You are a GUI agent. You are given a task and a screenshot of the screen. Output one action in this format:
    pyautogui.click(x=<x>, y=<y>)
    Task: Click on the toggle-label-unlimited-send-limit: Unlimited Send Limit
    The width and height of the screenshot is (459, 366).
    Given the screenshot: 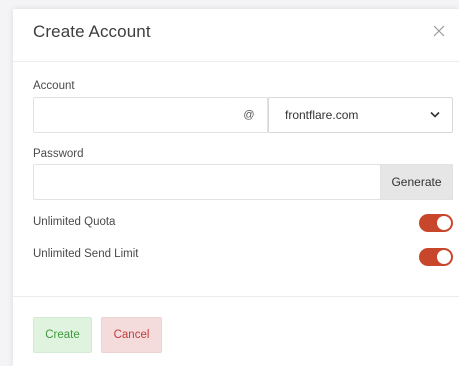 What is the action you would take?
    pyautogui.click(x=86, y=254)
    